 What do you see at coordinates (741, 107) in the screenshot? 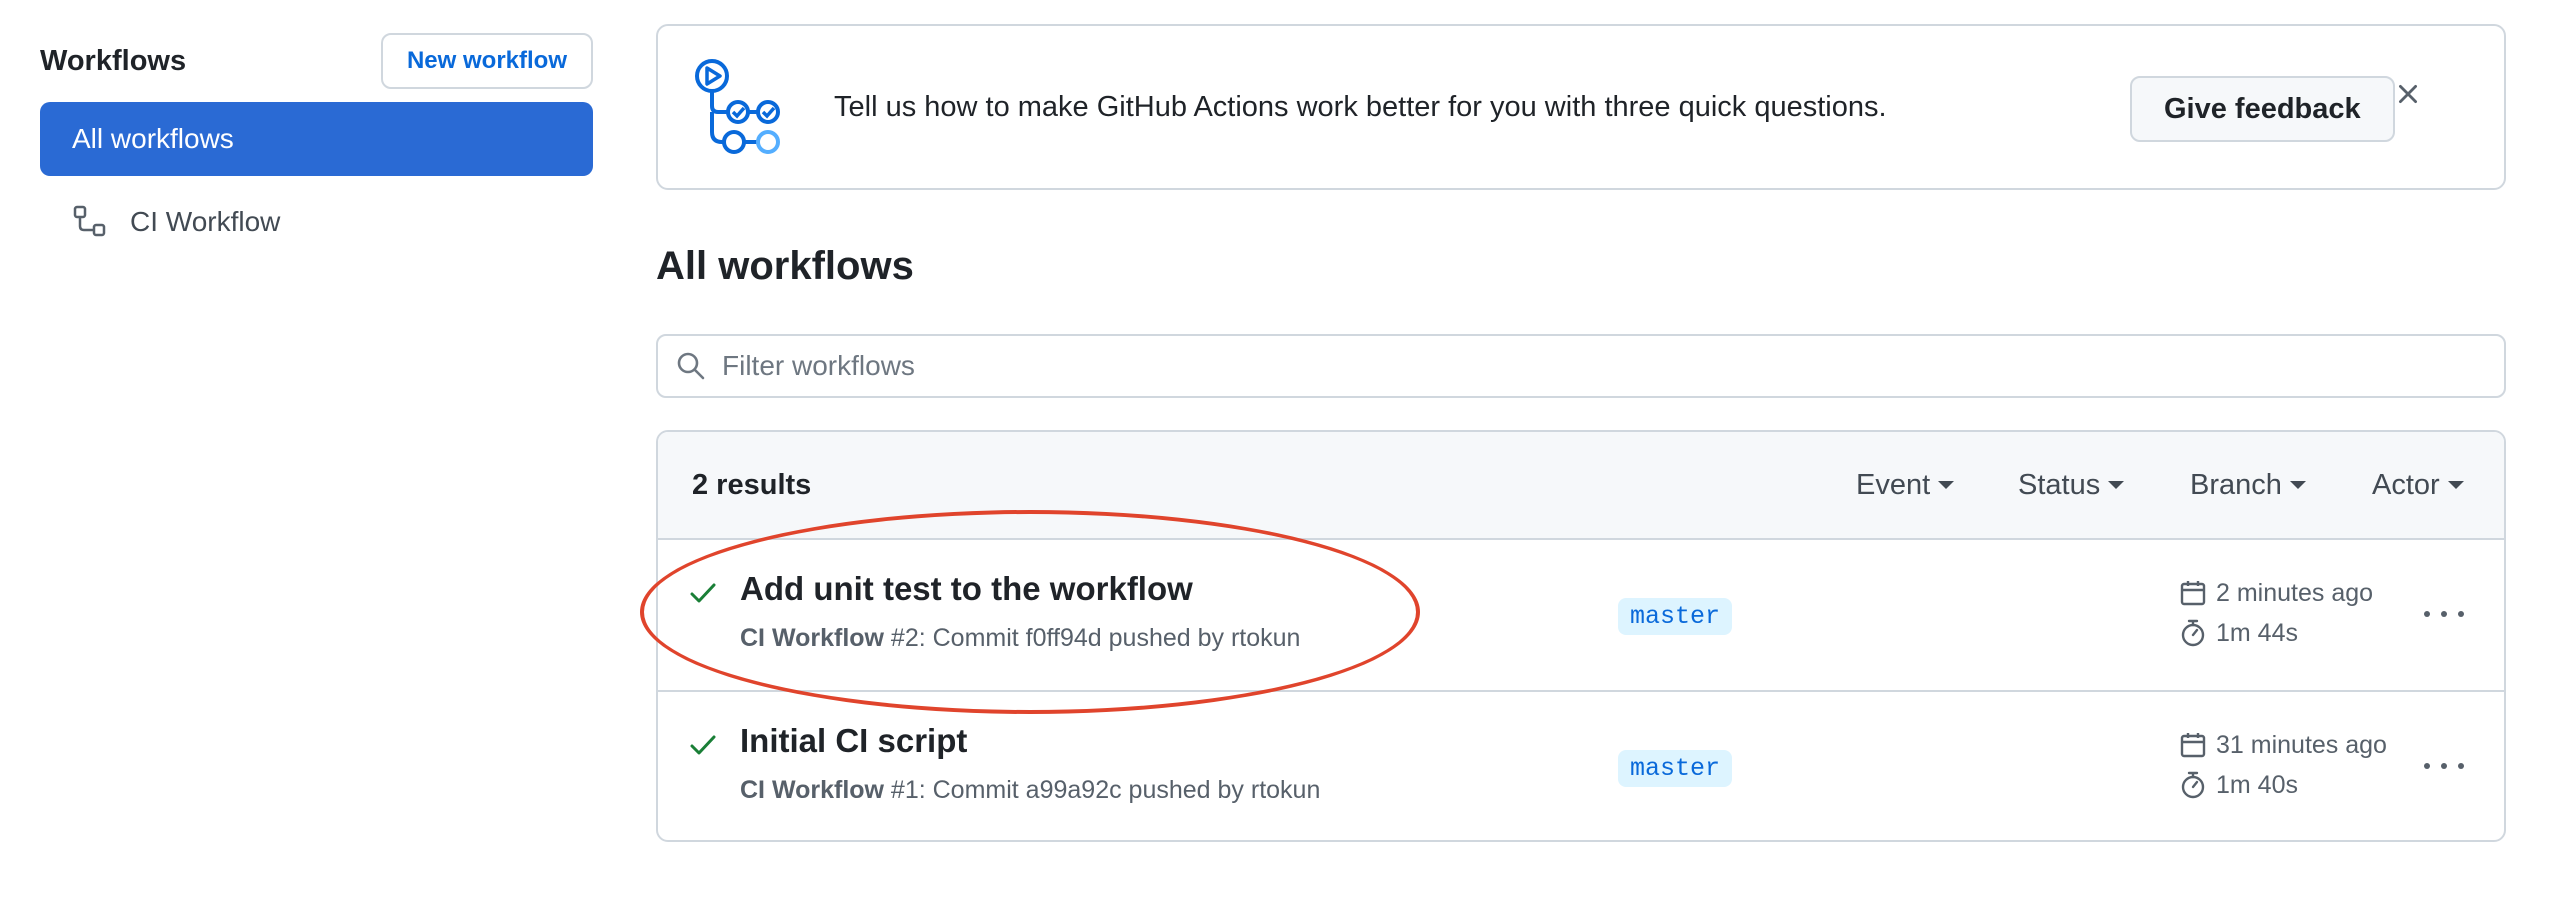
I see `actions-illustration-icon` at bounding box center [741, 107].